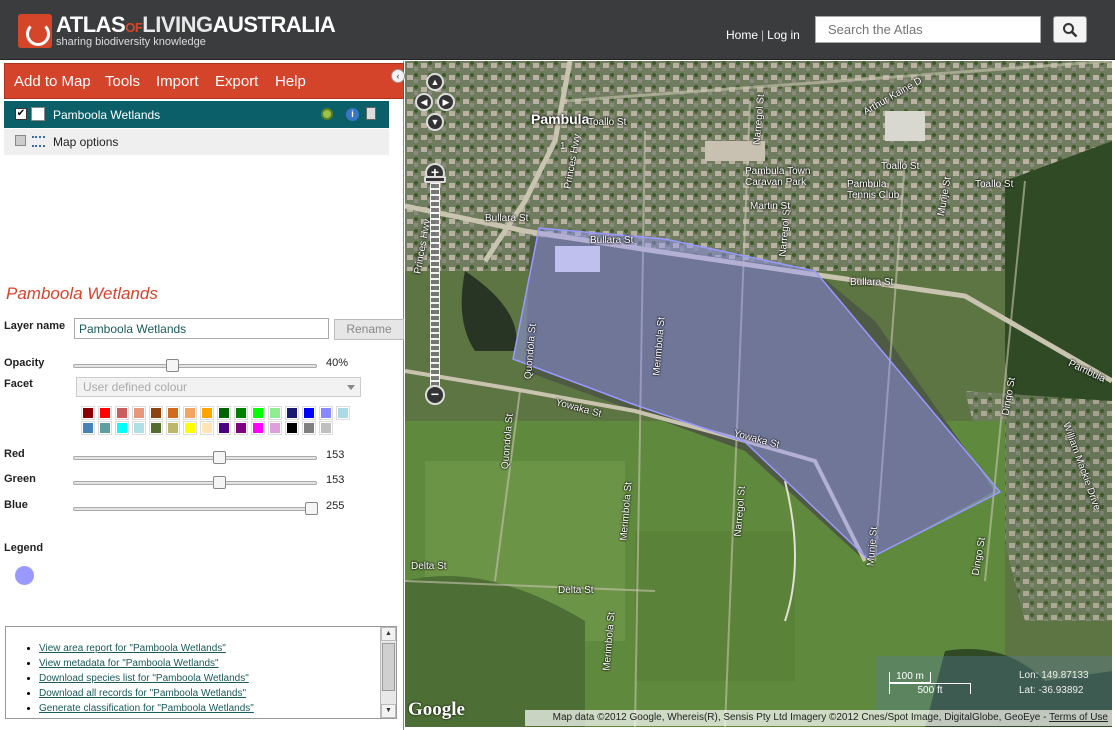 Image resolution: width=1115 pixels, height=730 pixels. I want to click on menu-tools: Tools, so click(122, 81).